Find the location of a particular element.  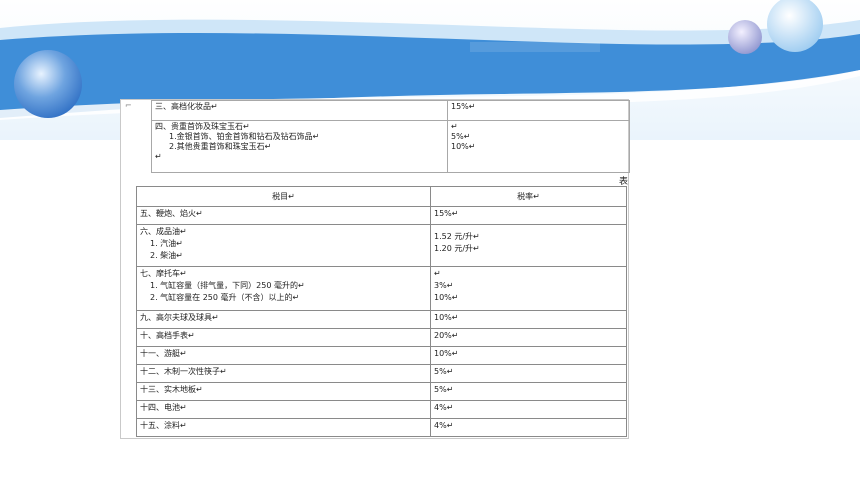

item-cell: 十一、游艇↵ is located at coordinates (283, 355).